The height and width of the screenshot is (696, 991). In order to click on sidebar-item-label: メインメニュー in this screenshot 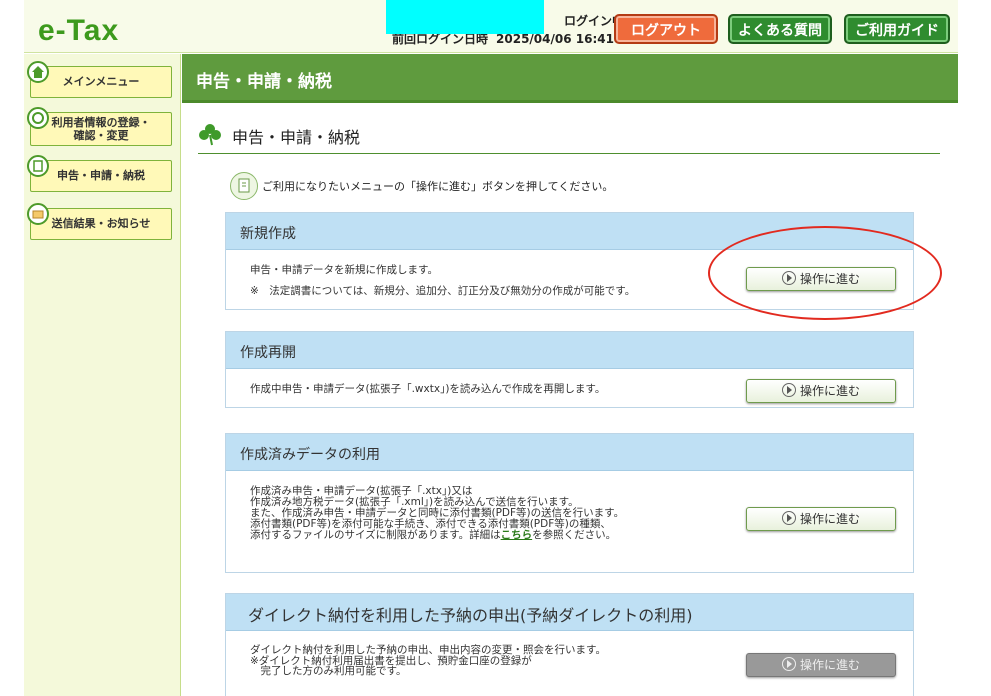, I will do `click(101, 82)`.